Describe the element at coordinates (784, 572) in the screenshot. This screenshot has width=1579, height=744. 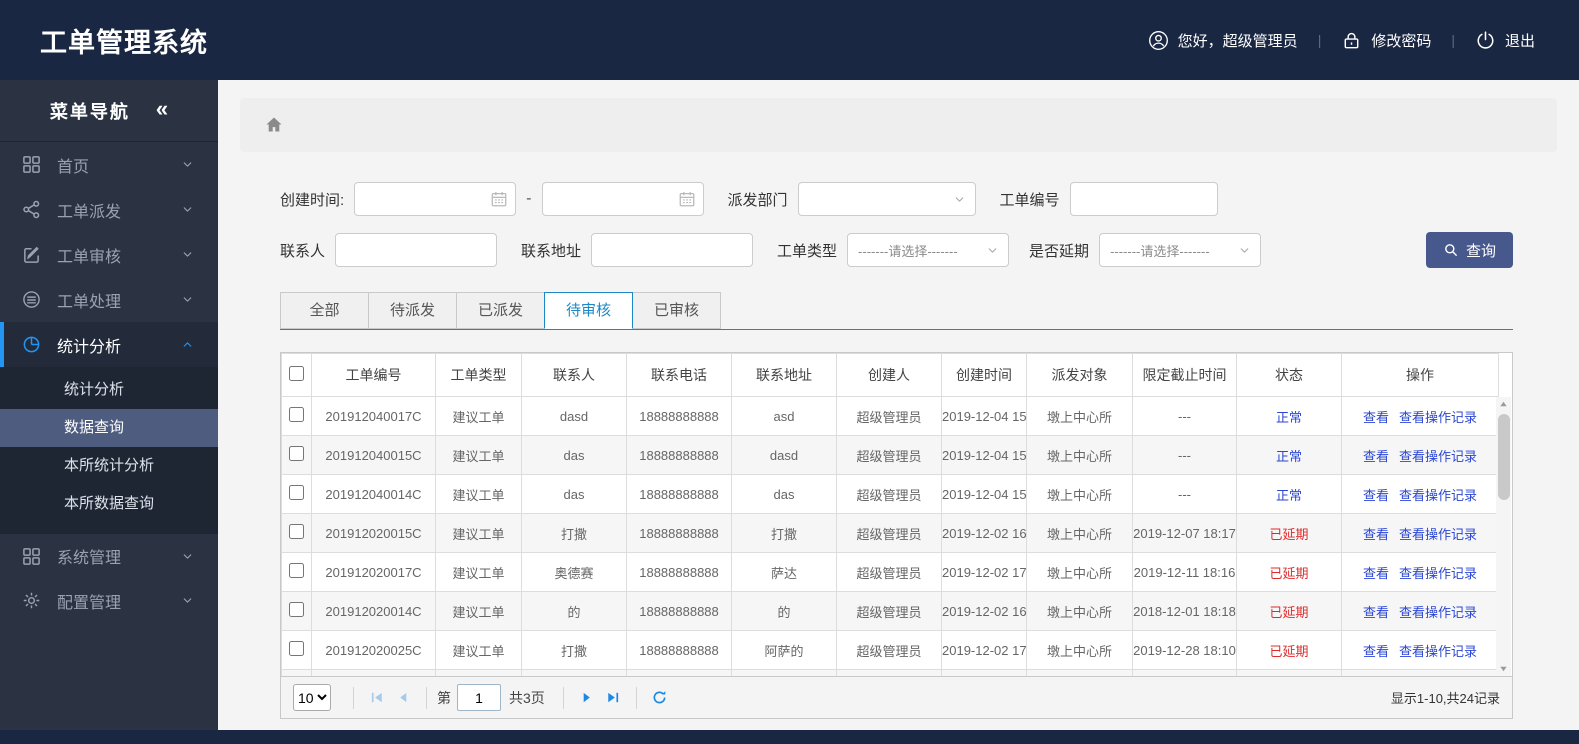
I see `address-cell: 萨达` at that location.